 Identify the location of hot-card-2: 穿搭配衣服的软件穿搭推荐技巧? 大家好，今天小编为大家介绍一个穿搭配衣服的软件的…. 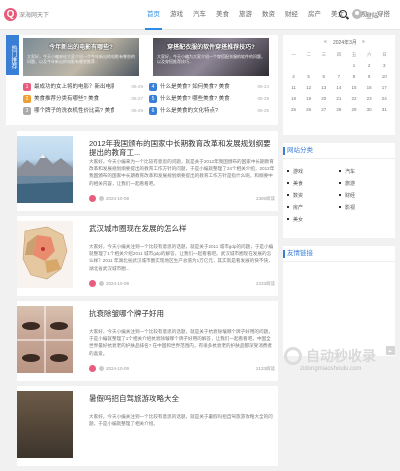
(211, 57).